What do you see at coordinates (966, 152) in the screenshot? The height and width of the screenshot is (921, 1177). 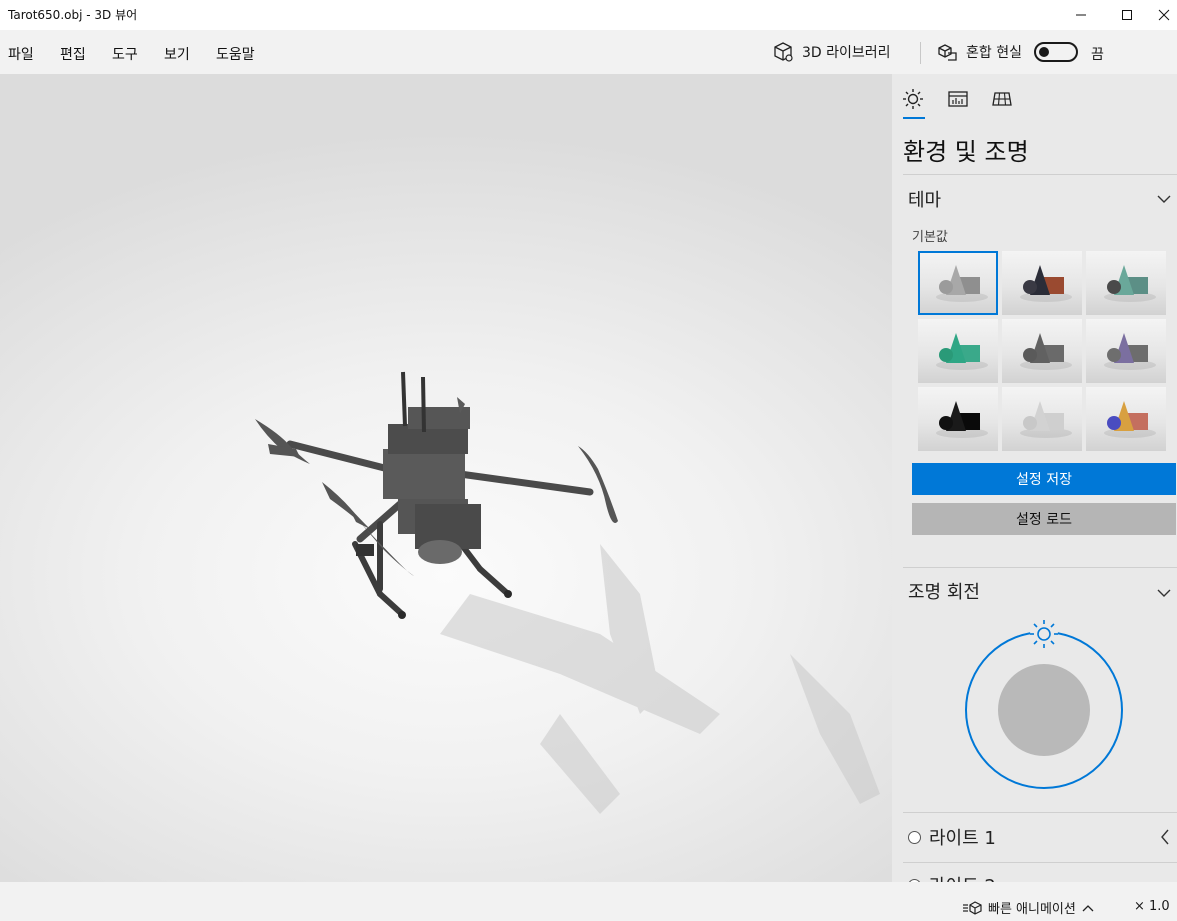 I see `panel-title: 환경 및 조명` at bounding box center [966, 152].